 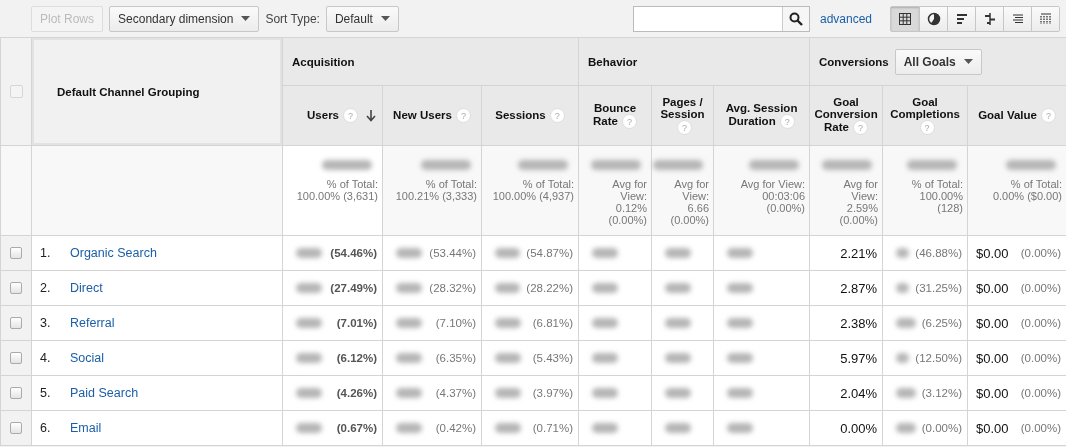 I want to click on row-number: 6., so click(x=46, y=428).